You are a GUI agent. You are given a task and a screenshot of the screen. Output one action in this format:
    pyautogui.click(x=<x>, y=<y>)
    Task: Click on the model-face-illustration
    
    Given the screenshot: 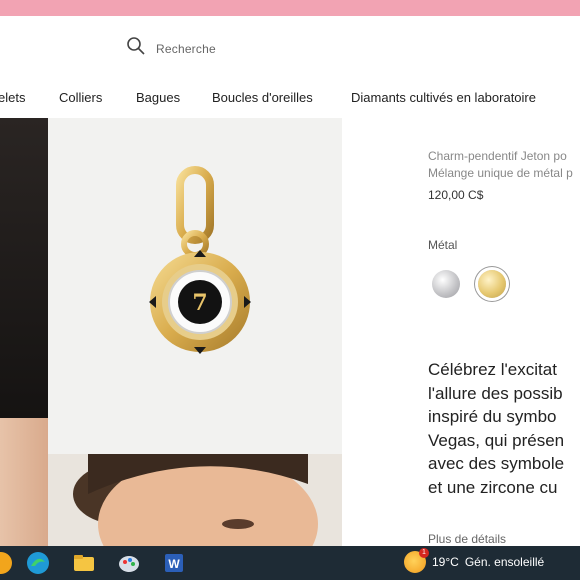 What is the action you would take?
    pyautogui.click(x=195, y=500)
    